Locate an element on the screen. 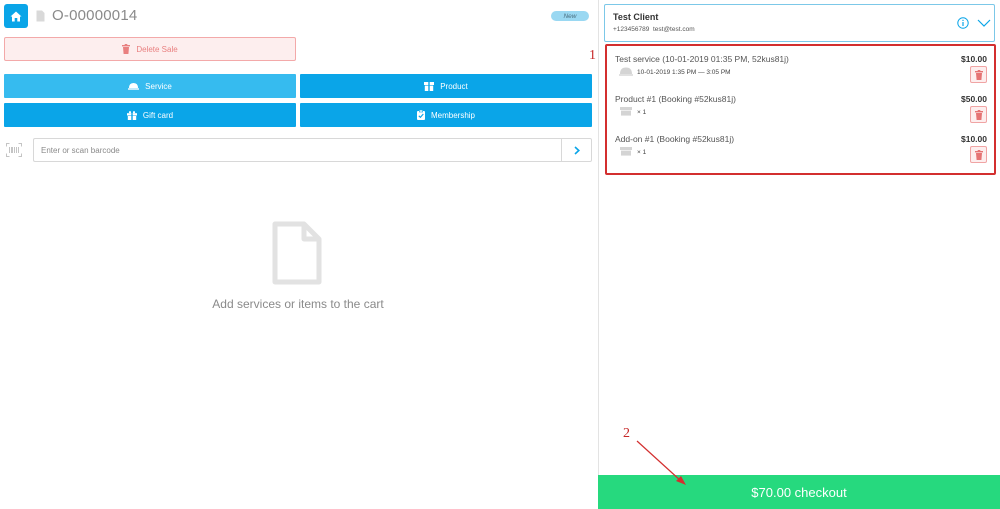 The width and height of the screenshot is (1000, 509). annotation-label-1: 1 is located at coordinates (592, 55).